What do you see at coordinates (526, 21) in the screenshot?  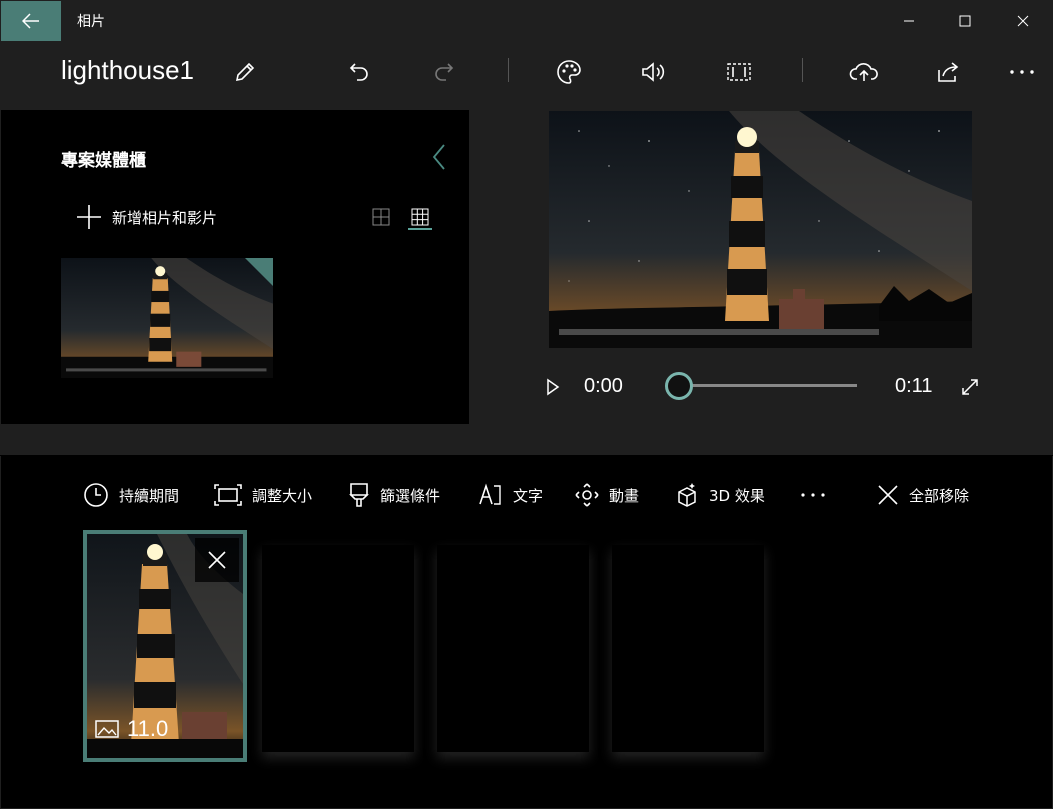 I see `title-bar: 相片` at bounding box center [526, 21].